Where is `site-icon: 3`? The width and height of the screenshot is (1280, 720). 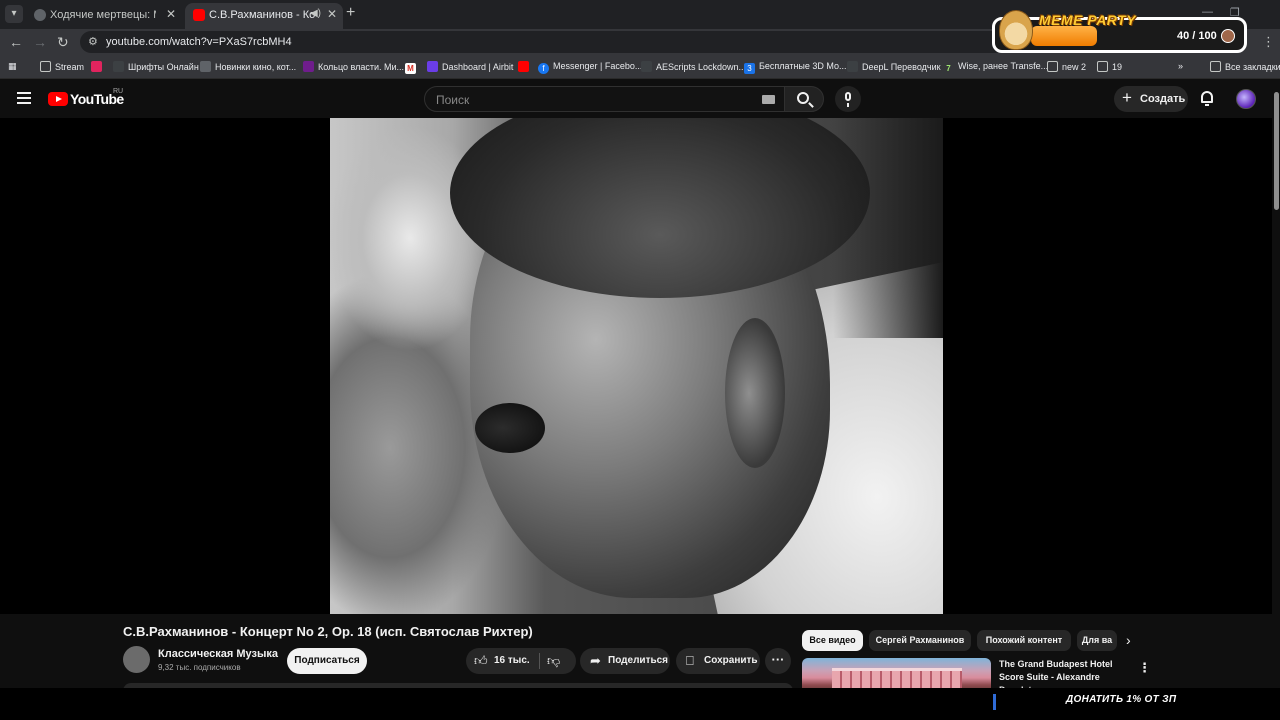
site-icon: 3 is located at coordinates (749, 68).